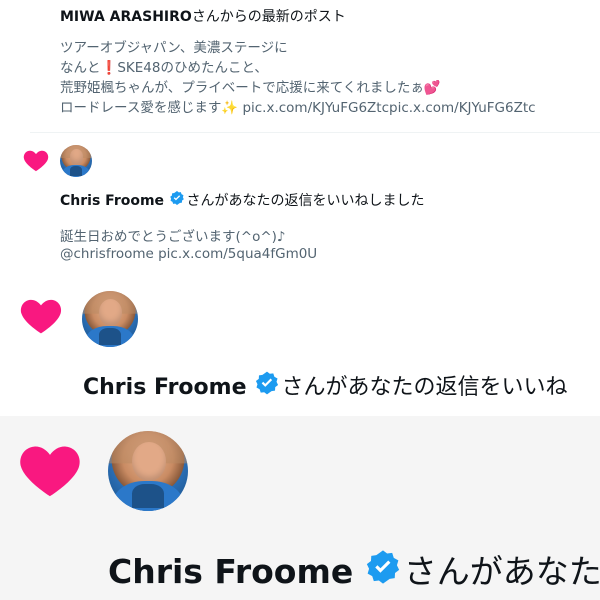  I want to click on notification-title: Chris Froome さんがあなたの返信をいいねしました, so click(242, 200).